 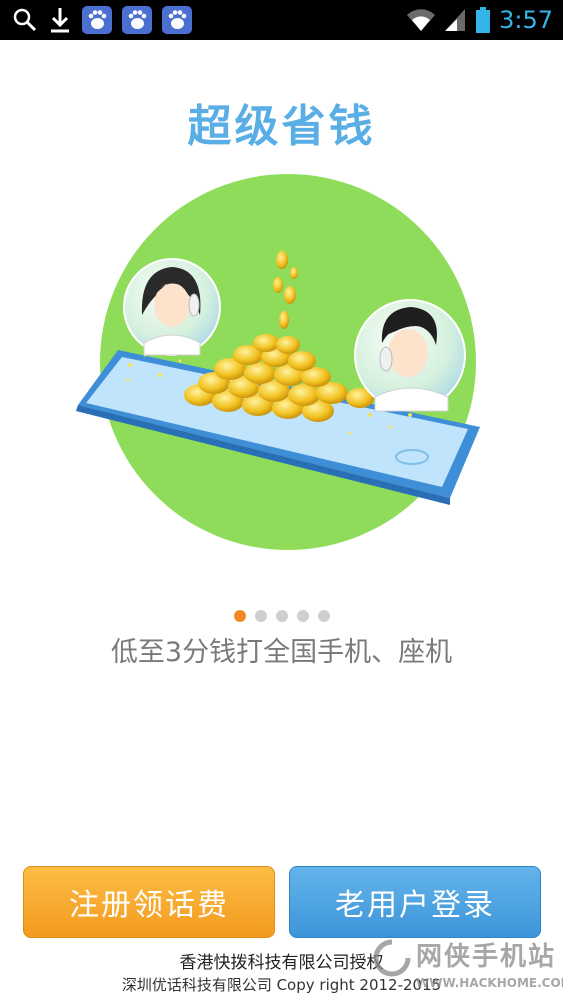 I want to click on clock: 3:57, so click(x=526, y=20).